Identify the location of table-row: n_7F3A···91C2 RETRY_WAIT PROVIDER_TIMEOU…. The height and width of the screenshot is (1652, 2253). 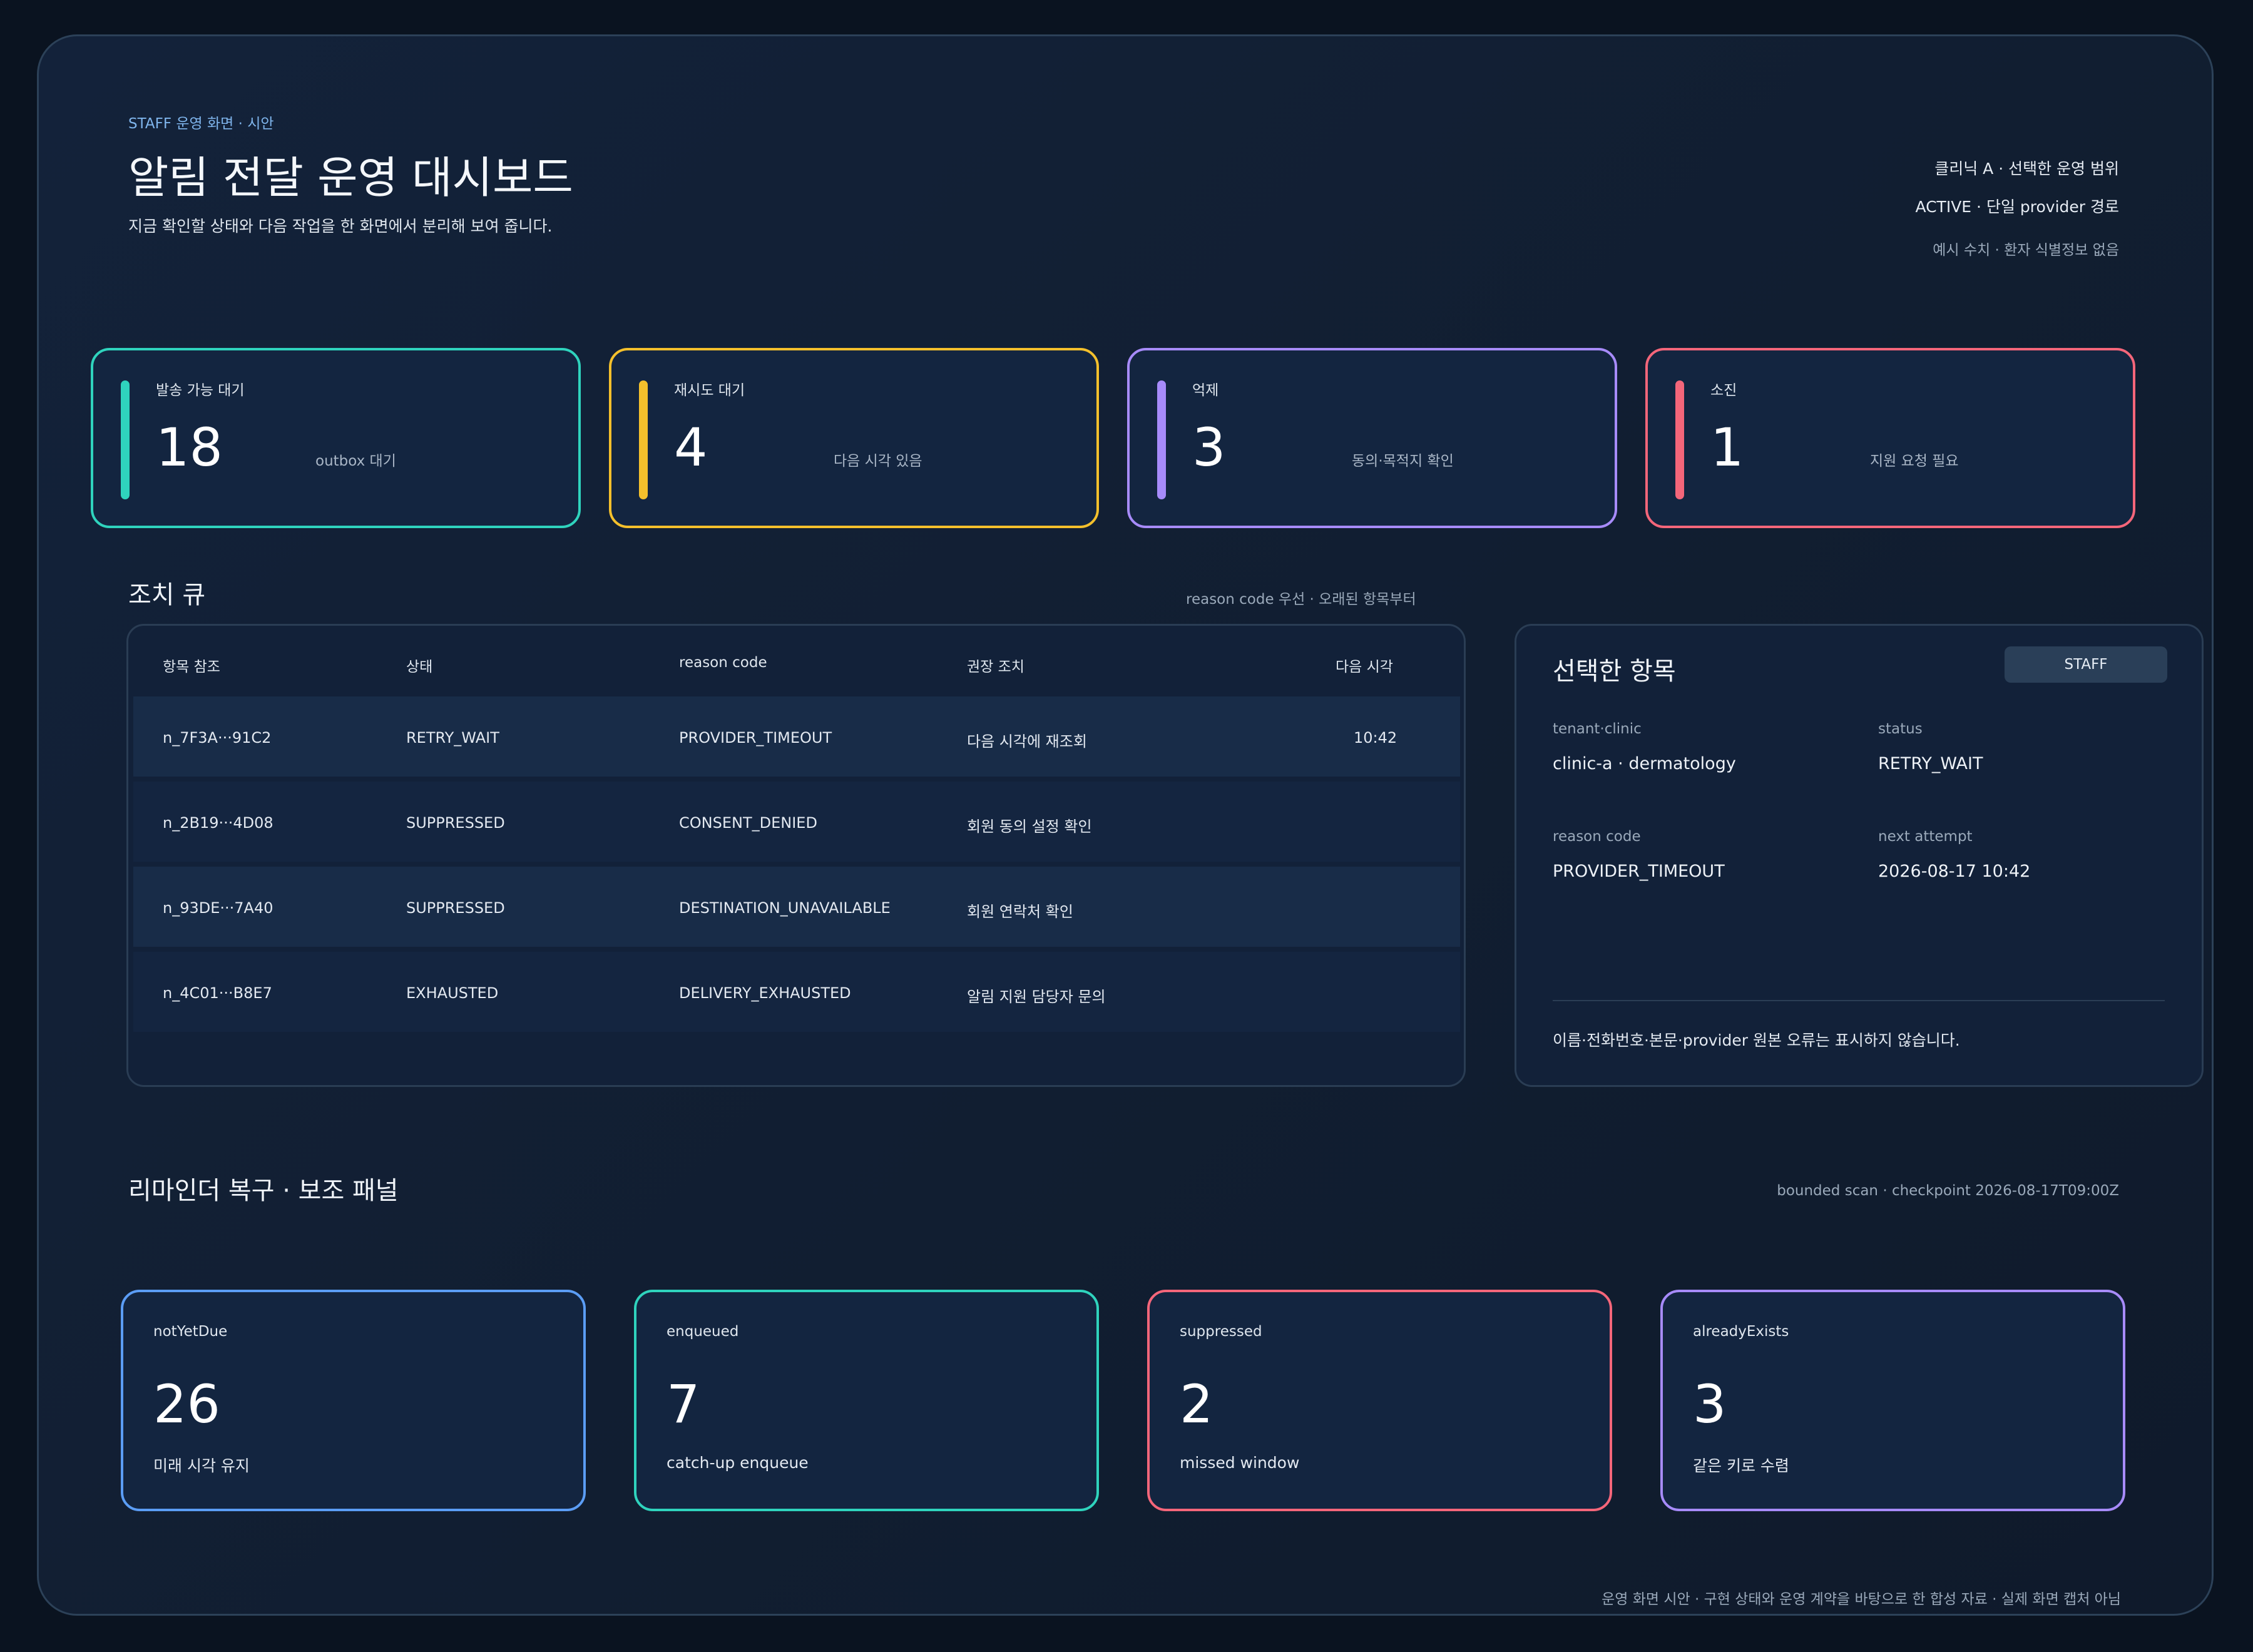
(796, 736).